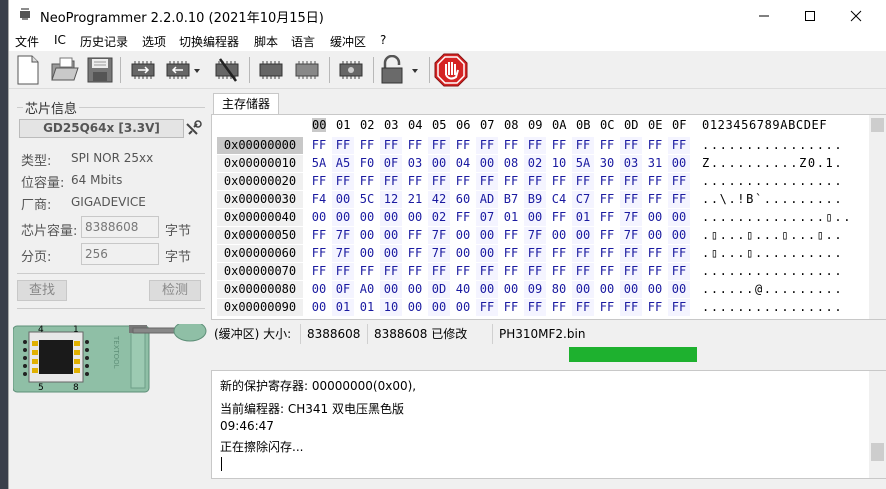 The width and height of the screenshot is (886, 489). I want to click on log-scrollbar, so click(877, 424).